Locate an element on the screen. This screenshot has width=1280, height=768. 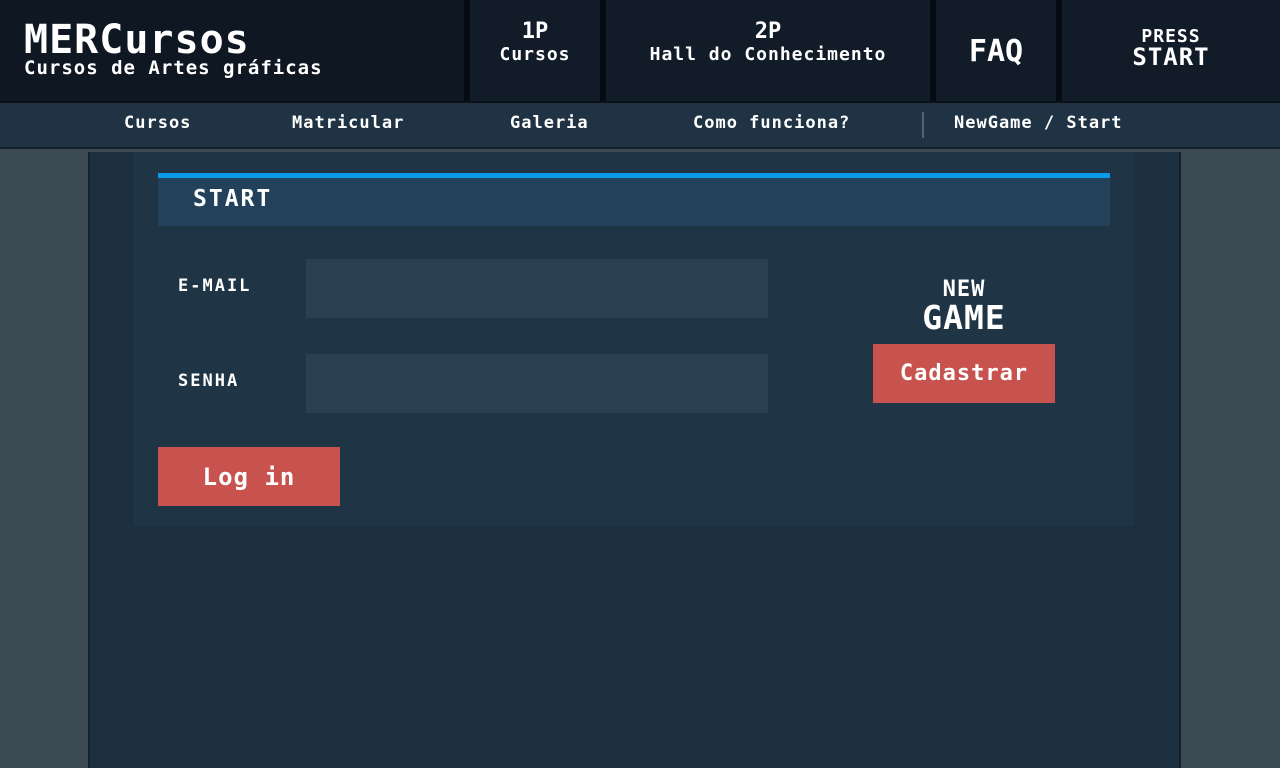
new-game-heading: NEW GAME is located at coordinates (964, 307).